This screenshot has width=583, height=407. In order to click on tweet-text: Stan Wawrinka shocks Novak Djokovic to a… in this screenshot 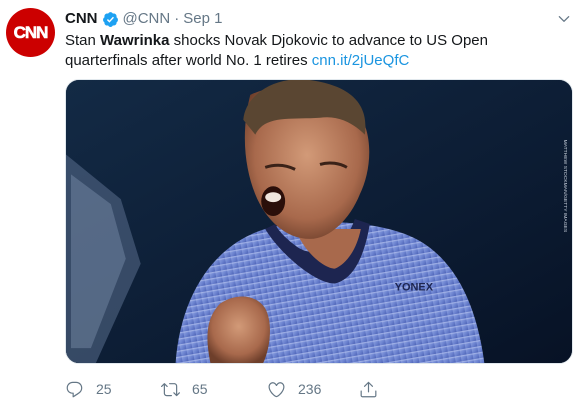, I will do `click(317, 51)`.